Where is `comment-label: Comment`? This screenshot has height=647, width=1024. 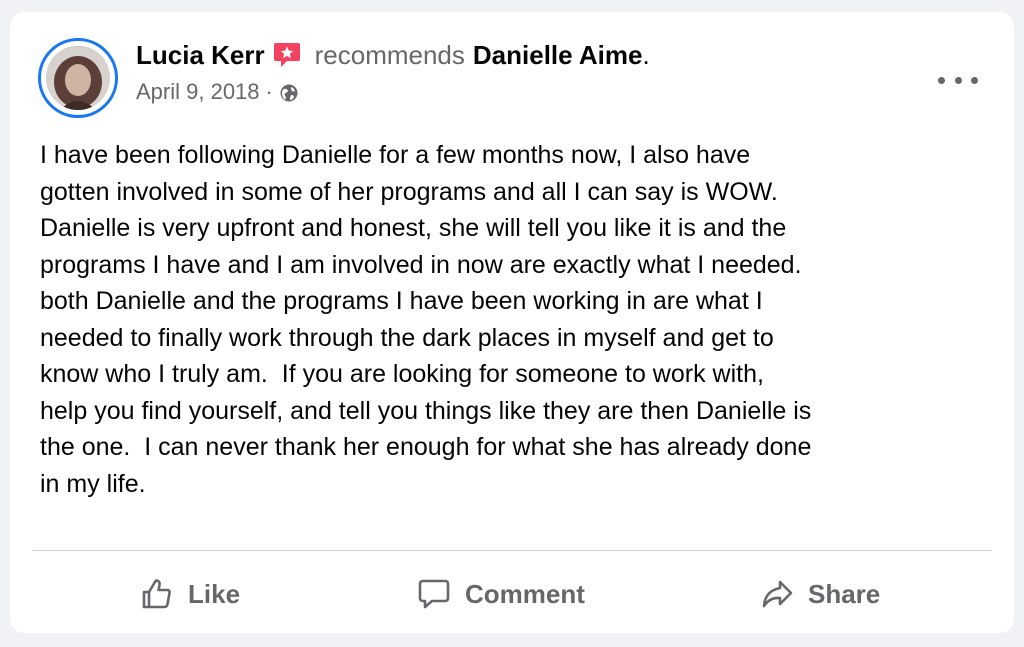
comment-label: Comment is located at coordinates (525, 593).